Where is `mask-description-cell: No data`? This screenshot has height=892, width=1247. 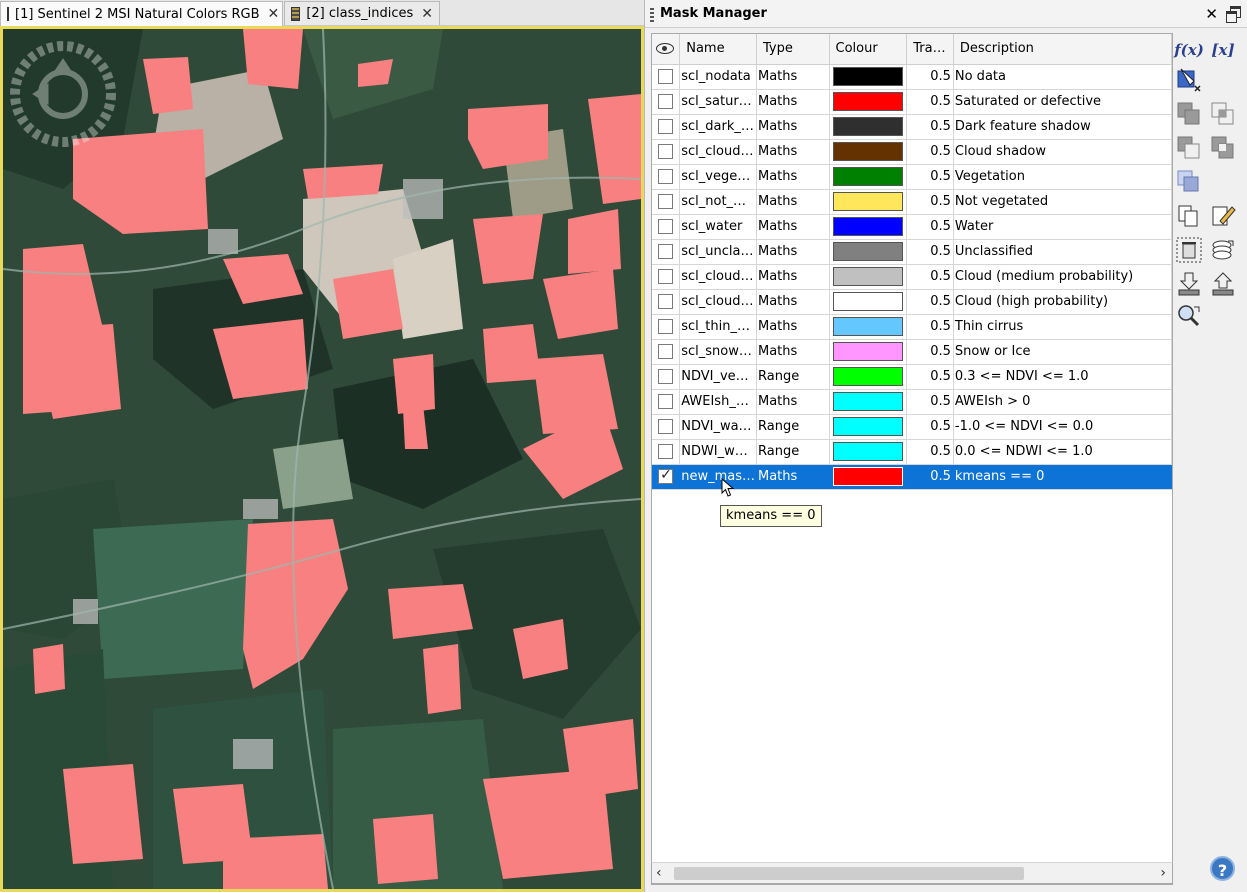 mask-description-cell: No data is located at coordinates (1062, 77).